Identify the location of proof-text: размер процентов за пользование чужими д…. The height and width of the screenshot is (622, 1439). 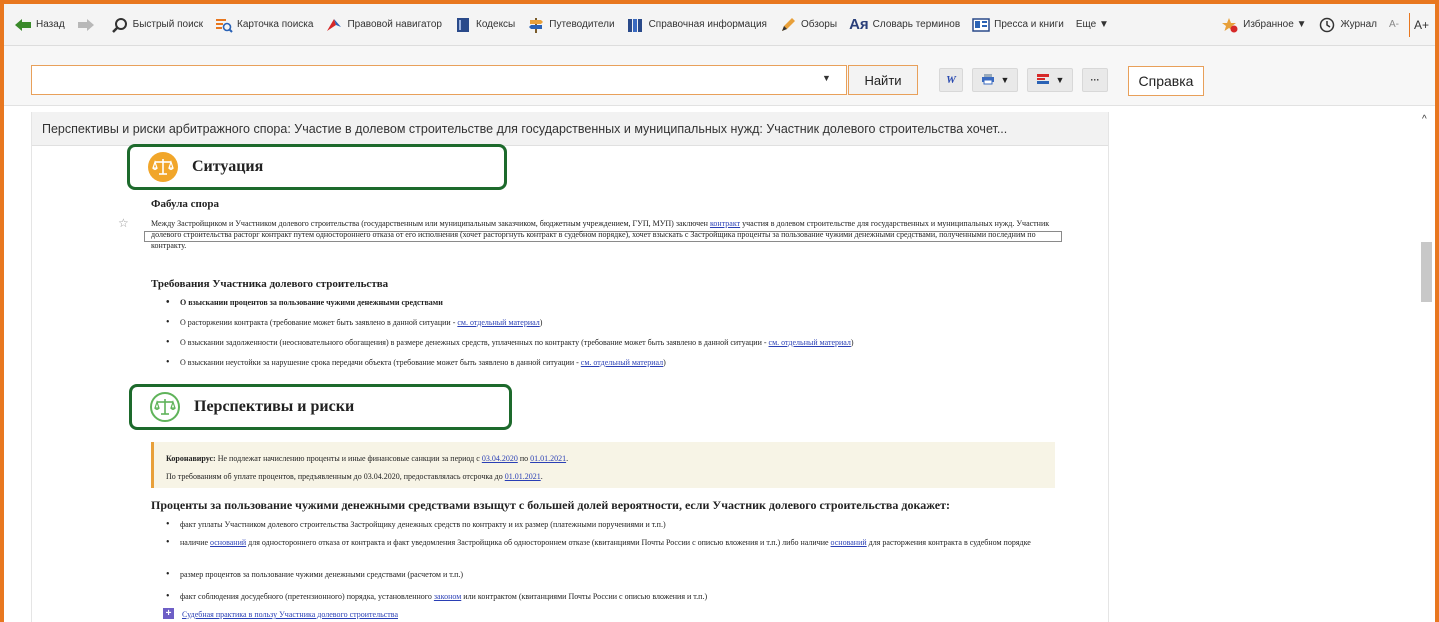
(322, 574).